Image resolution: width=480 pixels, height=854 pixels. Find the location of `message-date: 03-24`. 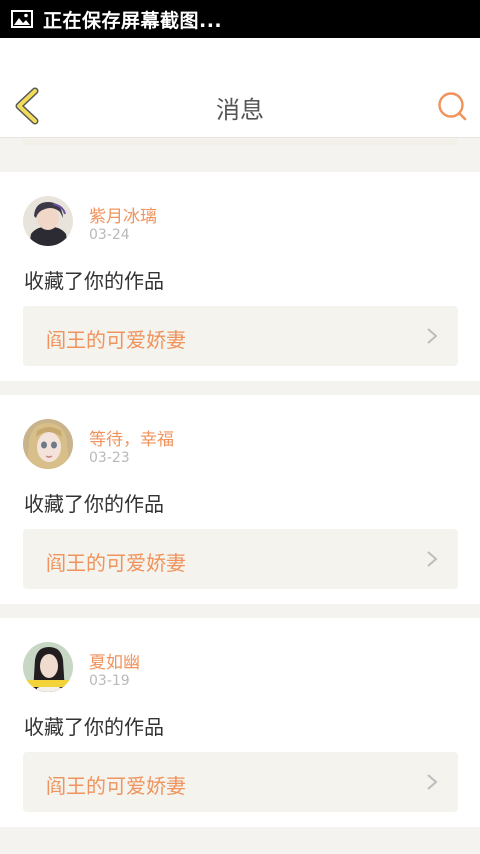

message-date: 03-24 is located at coordinates (109, 235).